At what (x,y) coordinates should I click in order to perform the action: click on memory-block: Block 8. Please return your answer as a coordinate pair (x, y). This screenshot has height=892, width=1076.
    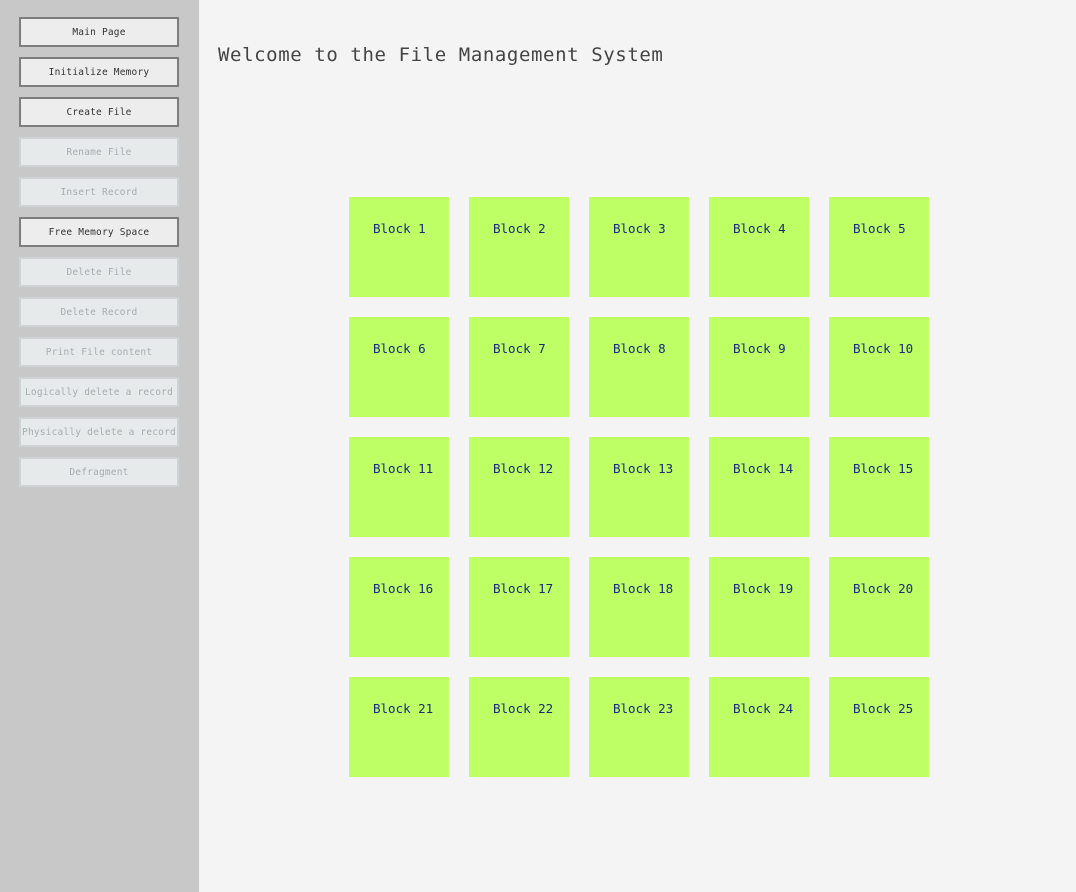
    Looking at the image, I should click on (639, 367).